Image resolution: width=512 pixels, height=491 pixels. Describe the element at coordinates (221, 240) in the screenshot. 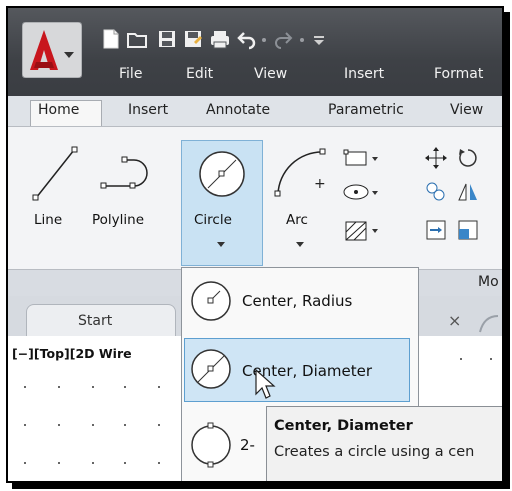

I see `circle-dropdown-arrow-icon` at that location.